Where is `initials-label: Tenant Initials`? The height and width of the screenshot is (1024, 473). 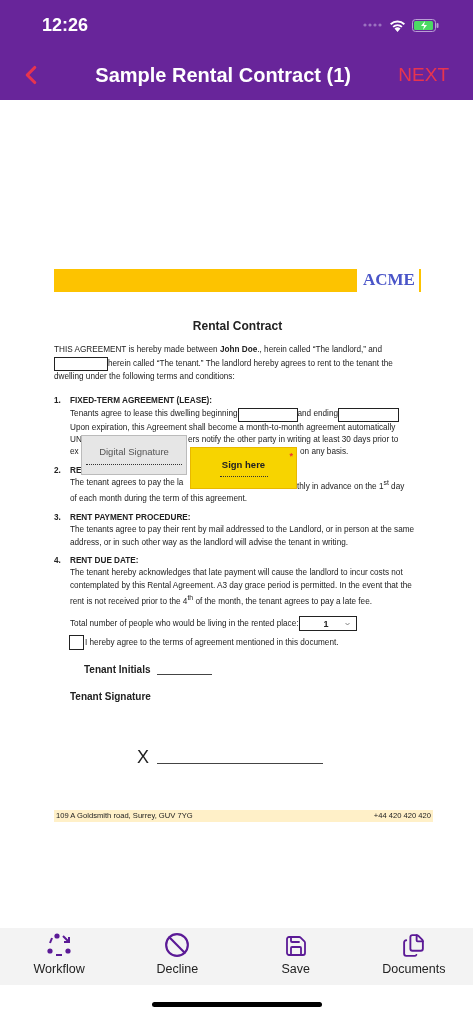 initials-label: Tenant Initials is located at coordinates (117, 670).